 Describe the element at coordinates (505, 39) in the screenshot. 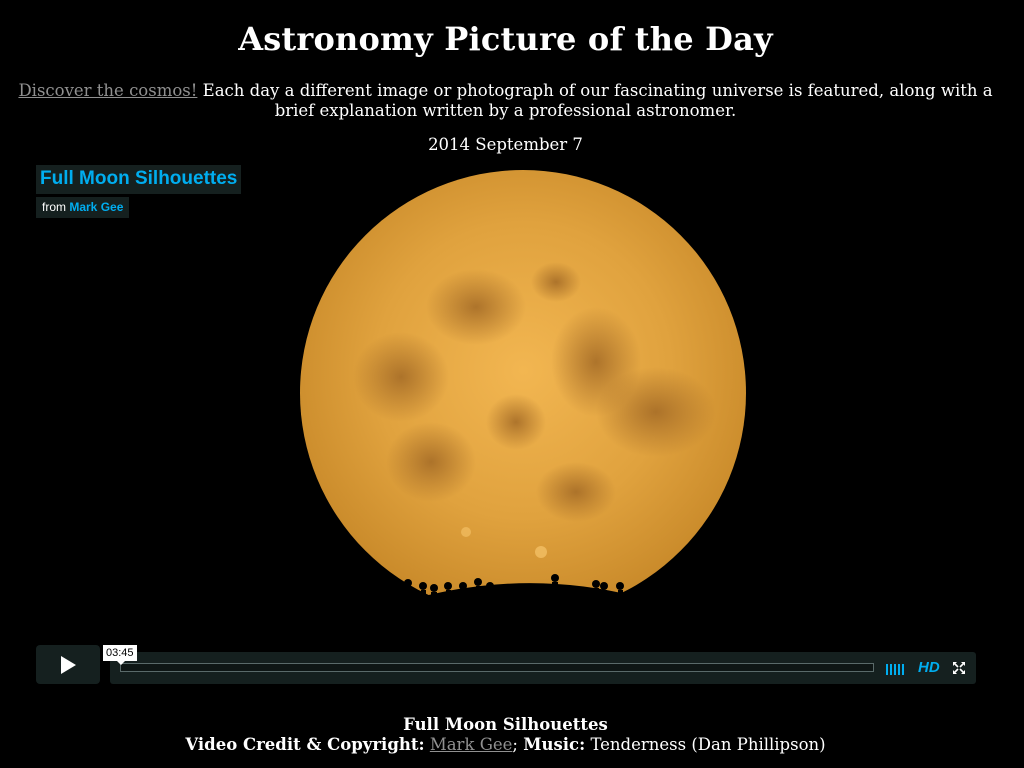

I see `page-title: Astronomy Picture of the Day` at that location.